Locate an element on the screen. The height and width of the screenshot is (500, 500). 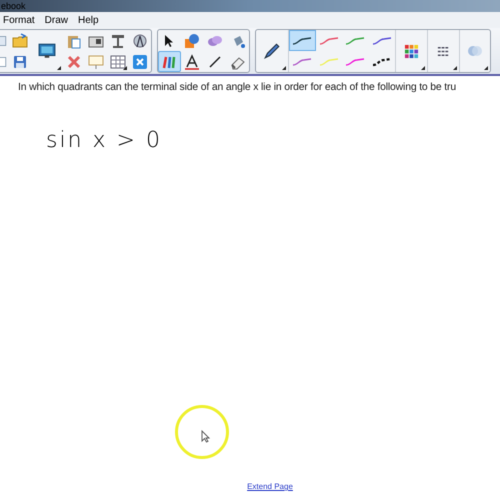
window-title: ebook is located at coordinates (13, 6).